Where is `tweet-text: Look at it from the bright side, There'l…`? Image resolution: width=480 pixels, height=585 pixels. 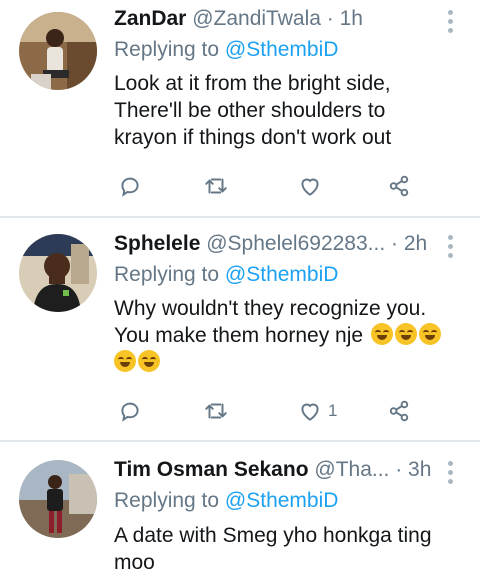
tweet-text: Look at it from the bright side, There'l… is located at coordinates (290, 110).